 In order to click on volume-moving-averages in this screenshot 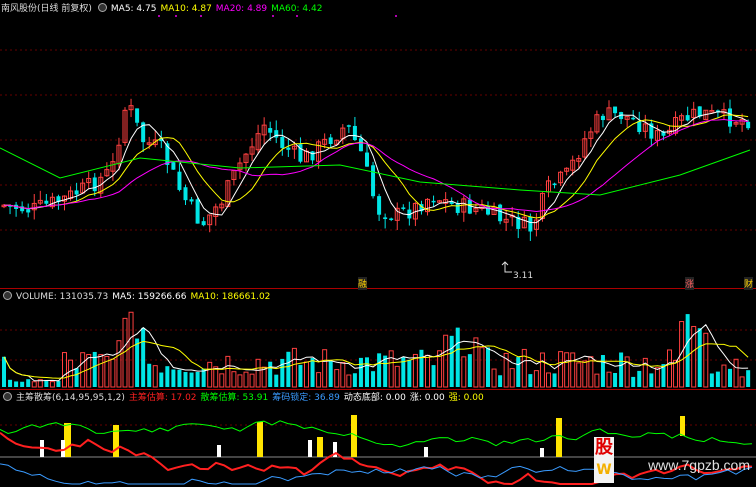, I will do `click(376, 352)`.